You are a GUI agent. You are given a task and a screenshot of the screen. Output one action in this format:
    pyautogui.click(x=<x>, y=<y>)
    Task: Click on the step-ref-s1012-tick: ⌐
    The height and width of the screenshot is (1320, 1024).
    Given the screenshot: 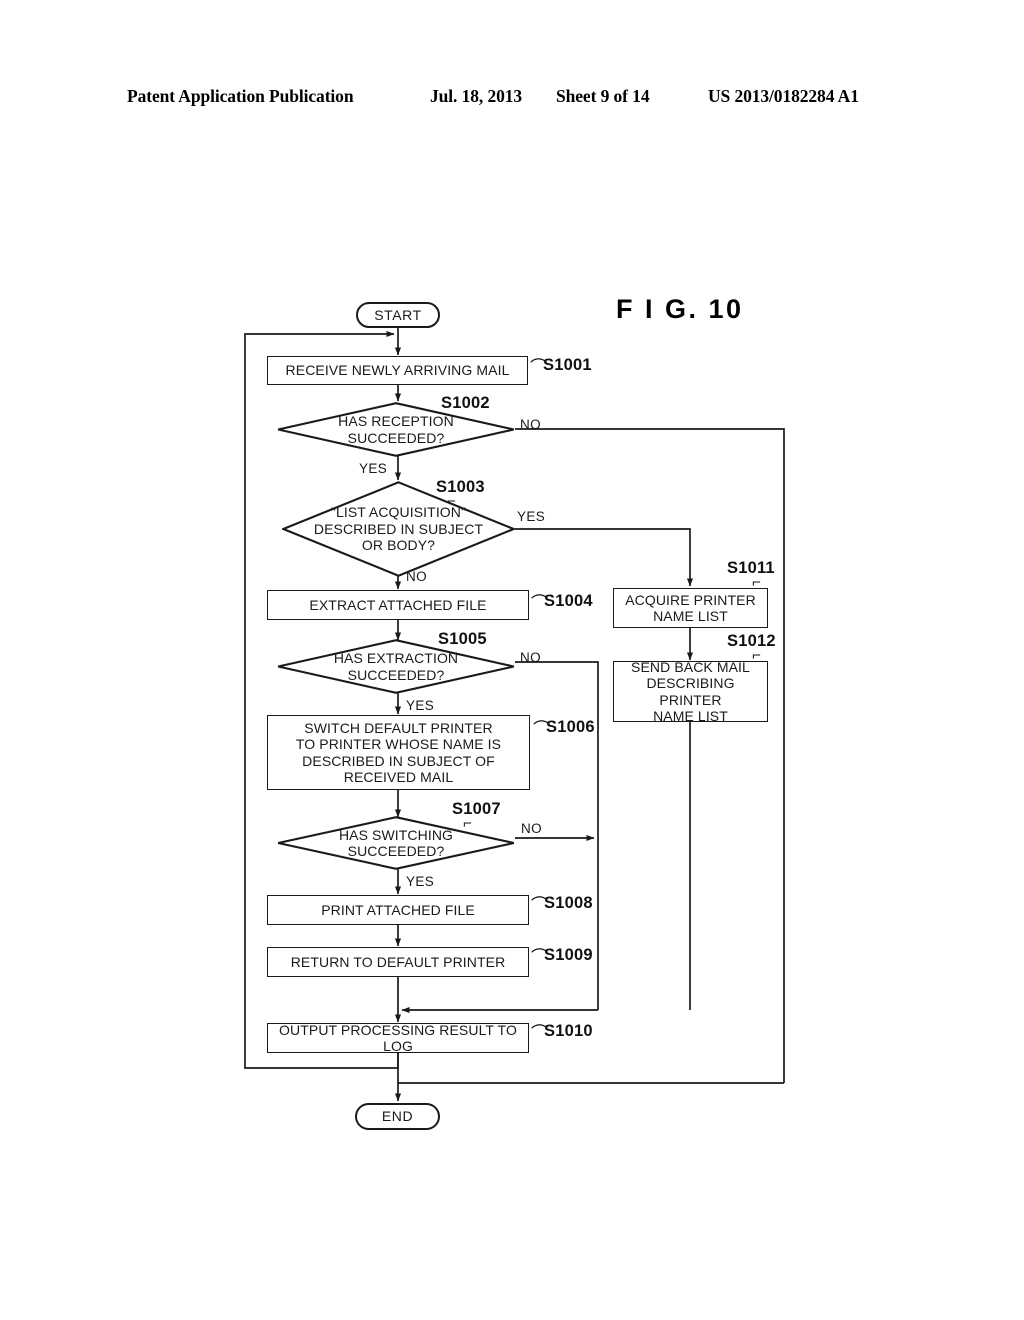 What is the action you would take?
    pyautogui.click(x=756, y=655)
    